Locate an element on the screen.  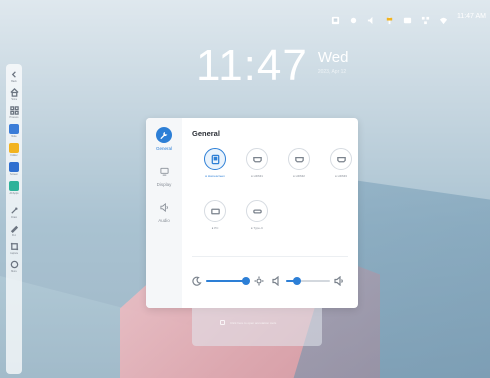
sidebar-item-back: Back is located at coordinates (14, 76).